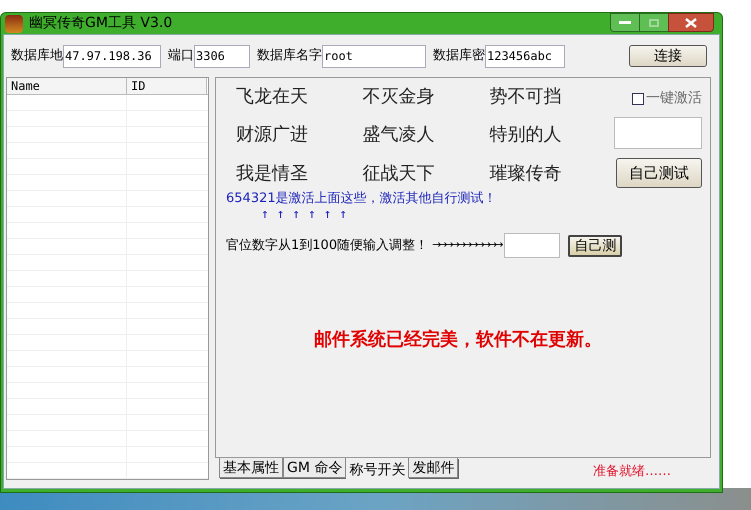 The image size is (751, 510). What do you see at coordinates (458, 340) in the screenshot?
I see `mail-notice: 邮件系统已经完美，软件不在更新。` at bounding box center [458, 340].